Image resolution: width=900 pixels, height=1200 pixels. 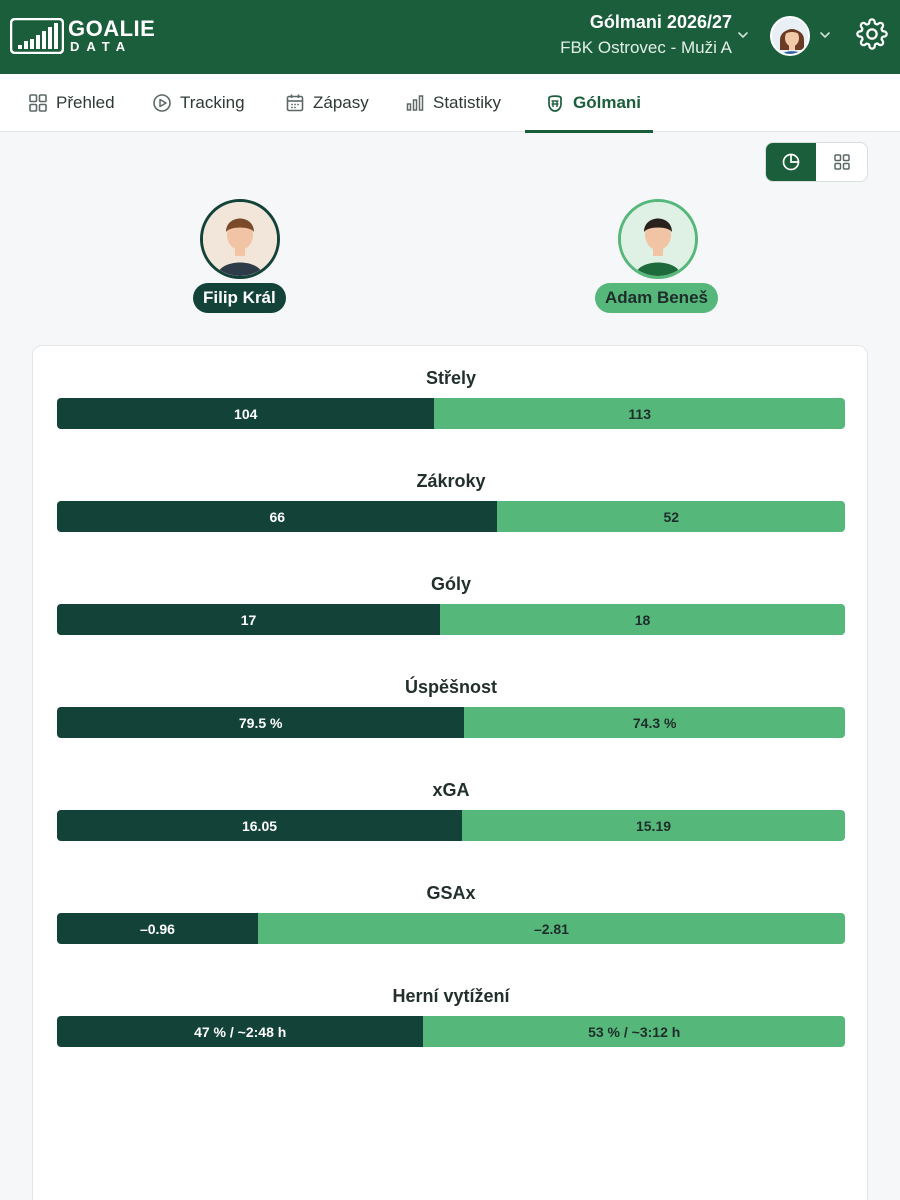 I want to click on comparison-bar: 17 18, so click(x=451, y=619).